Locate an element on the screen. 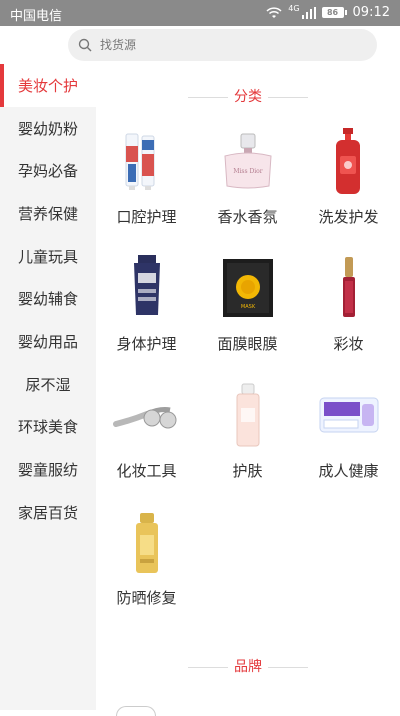  sidebar-item: 环球美食 is located at coordinates (48, 427).